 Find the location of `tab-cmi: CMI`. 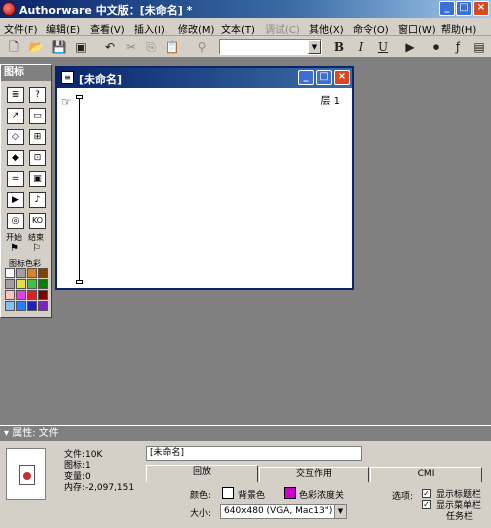

tab-cmi: CMI is located at coordinates (426, 474).